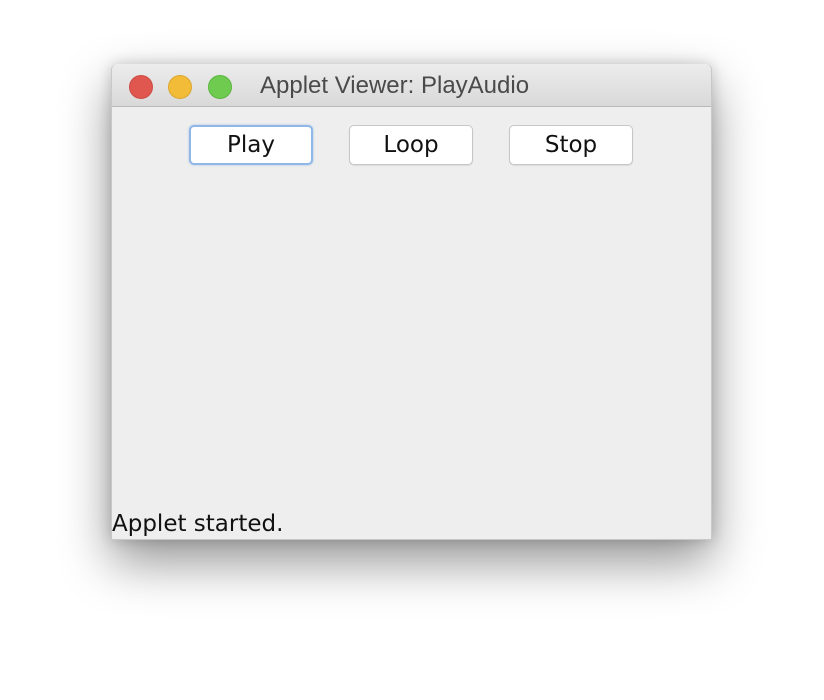  Describe the element at coordinates (395, 85) in the screenshot. I see `window-title: Applet Viewer: PlayAudio` at that location.